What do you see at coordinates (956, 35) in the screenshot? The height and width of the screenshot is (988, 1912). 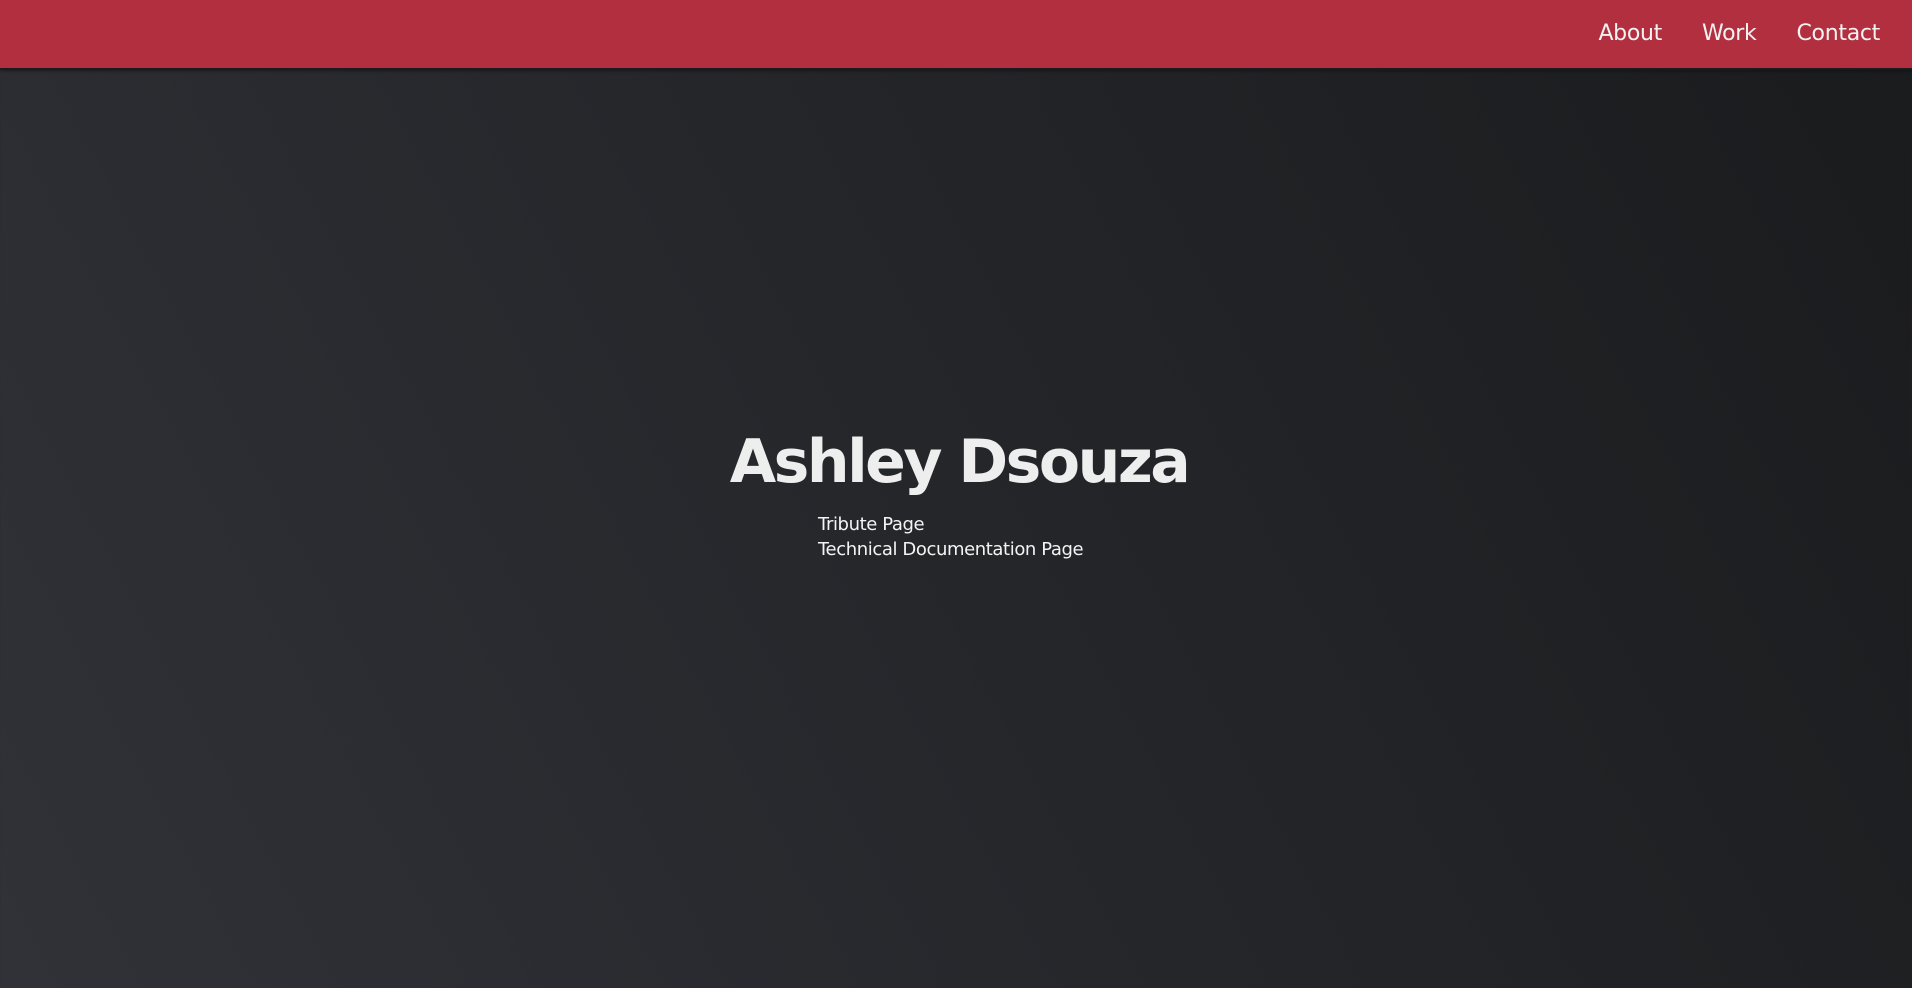 I see `top-navbar: About Work Contact` at bounding box center [956, 35].